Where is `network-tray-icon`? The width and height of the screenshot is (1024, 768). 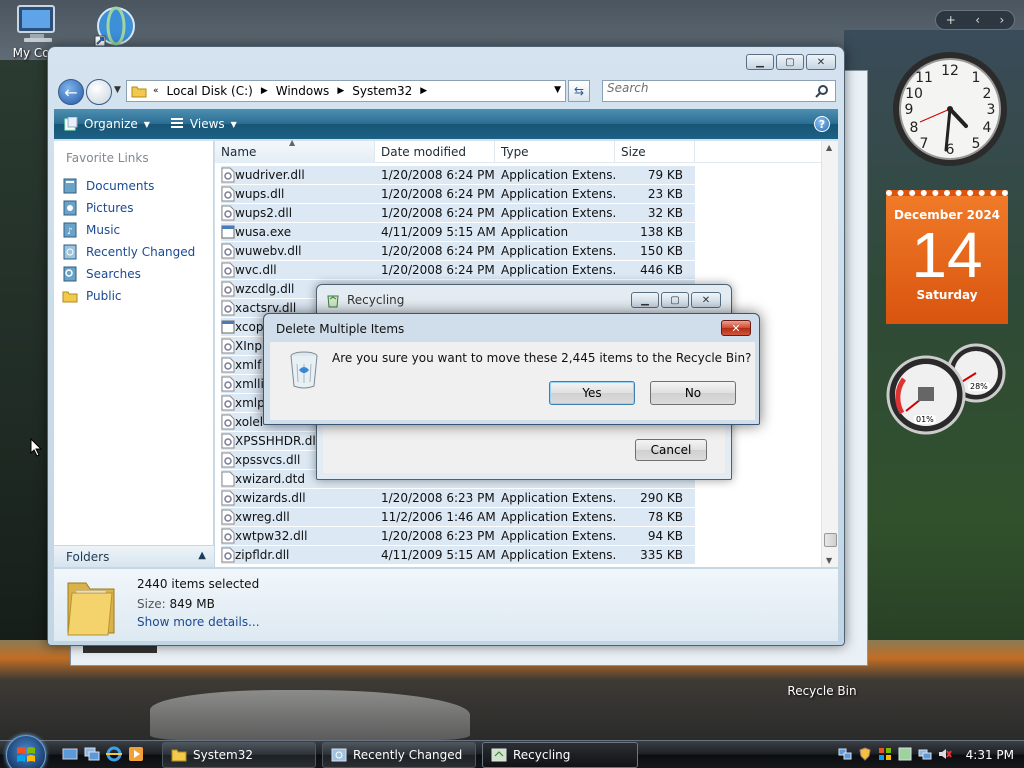 network-tray-icon is located at coordinates (845, 755).